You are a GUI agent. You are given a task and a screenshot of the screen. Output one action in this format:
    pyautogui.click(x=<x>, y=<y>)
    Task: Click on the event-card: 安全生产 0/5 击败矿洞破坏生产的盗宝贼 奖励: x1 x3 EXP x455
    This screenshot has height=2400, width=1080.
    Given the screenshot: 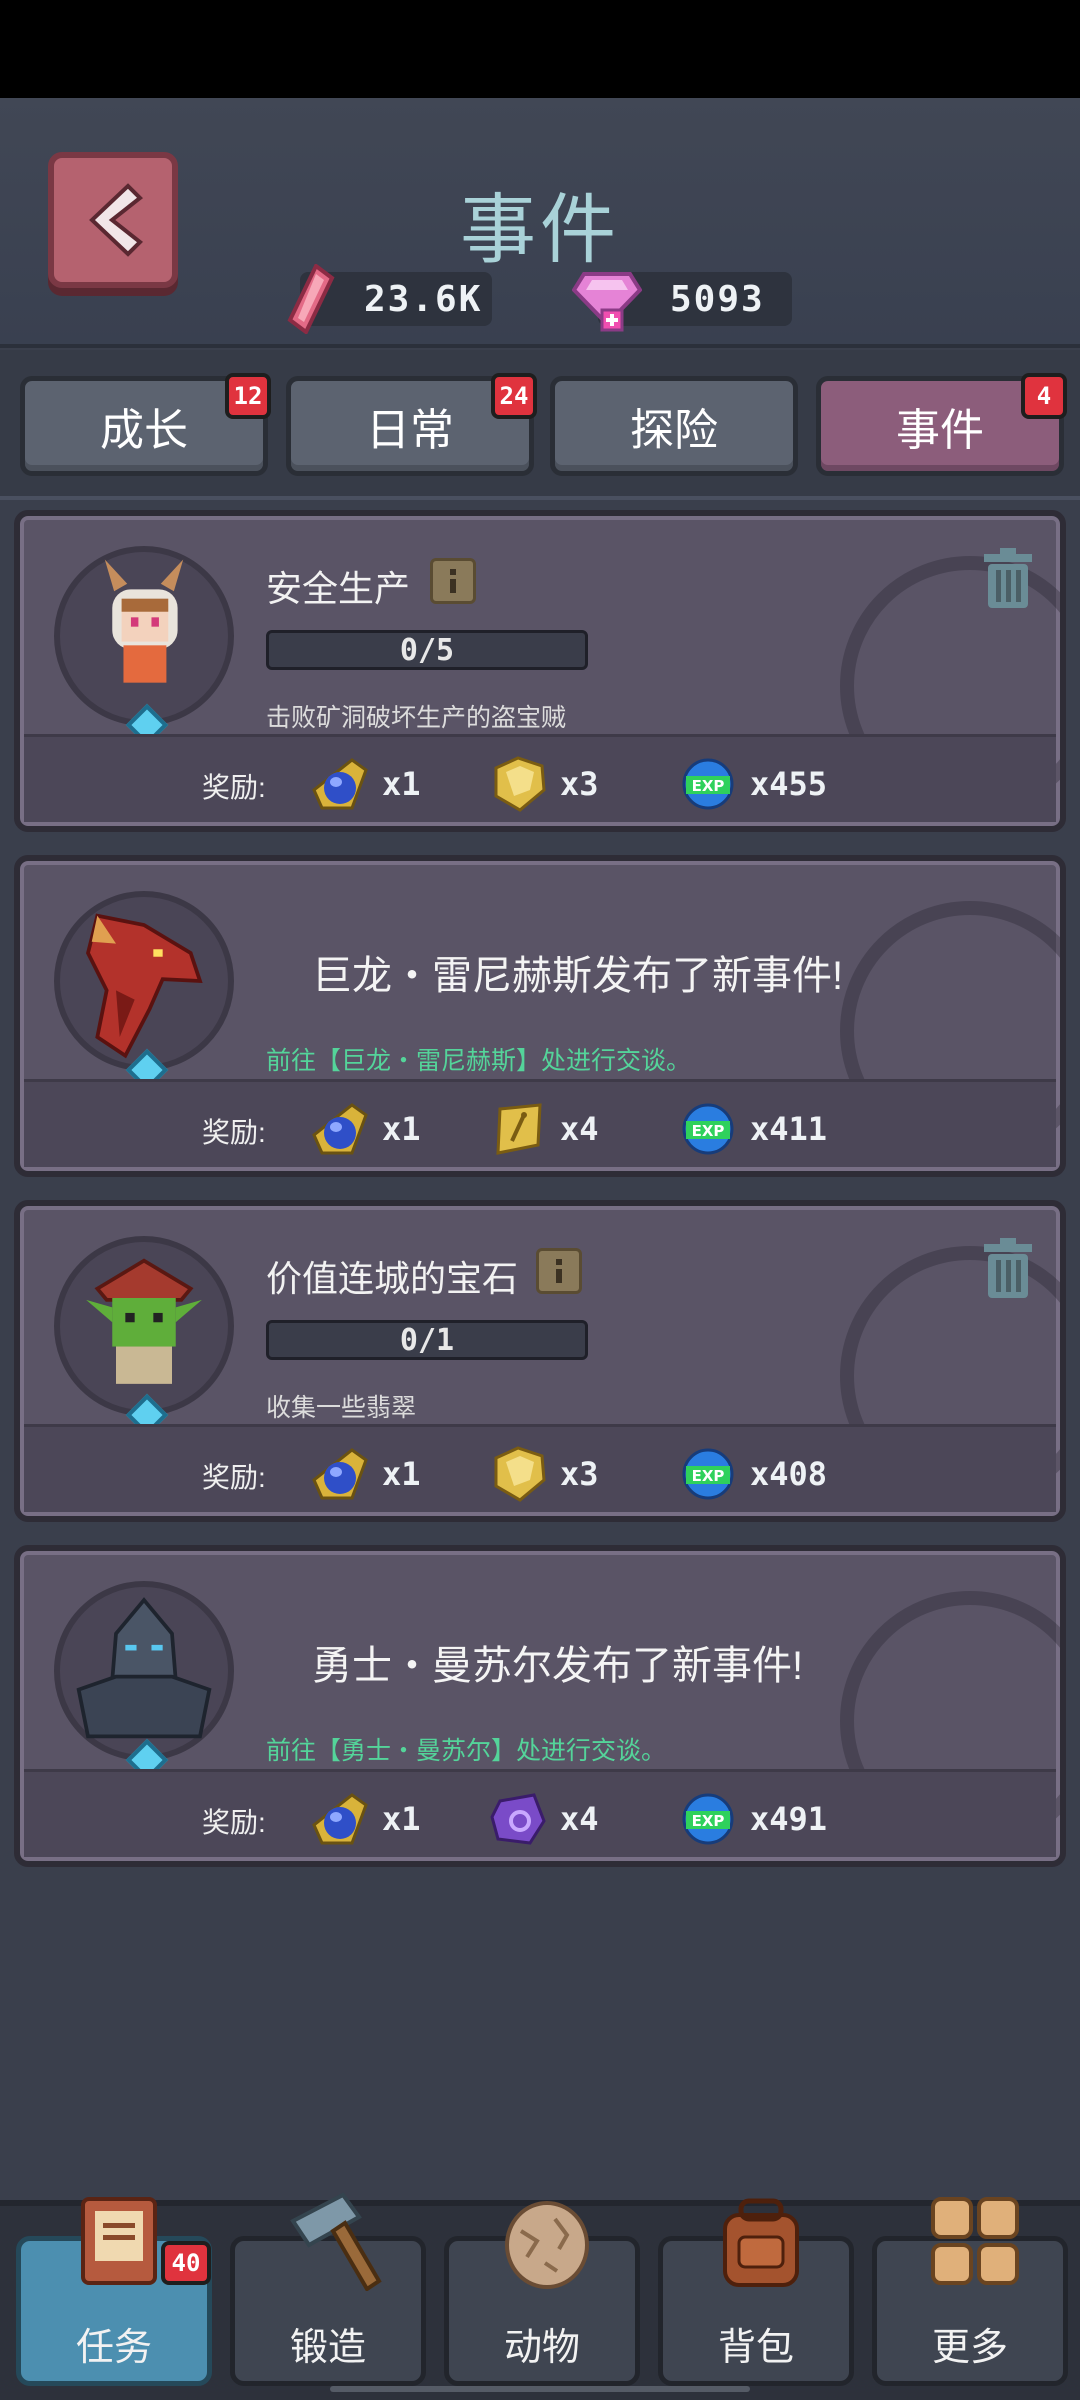 What is the action you would take?
    pyautogui.click(x=540, y=671)
    